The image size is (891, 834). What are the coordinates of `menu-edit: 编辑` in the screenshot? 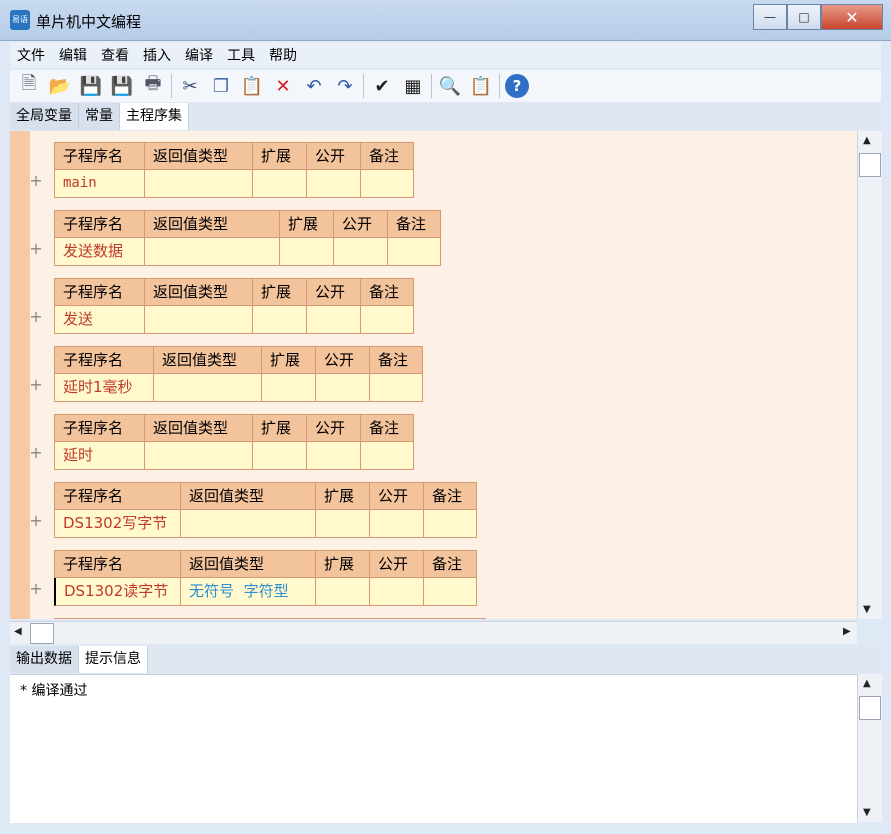 It's located at (73, 55).